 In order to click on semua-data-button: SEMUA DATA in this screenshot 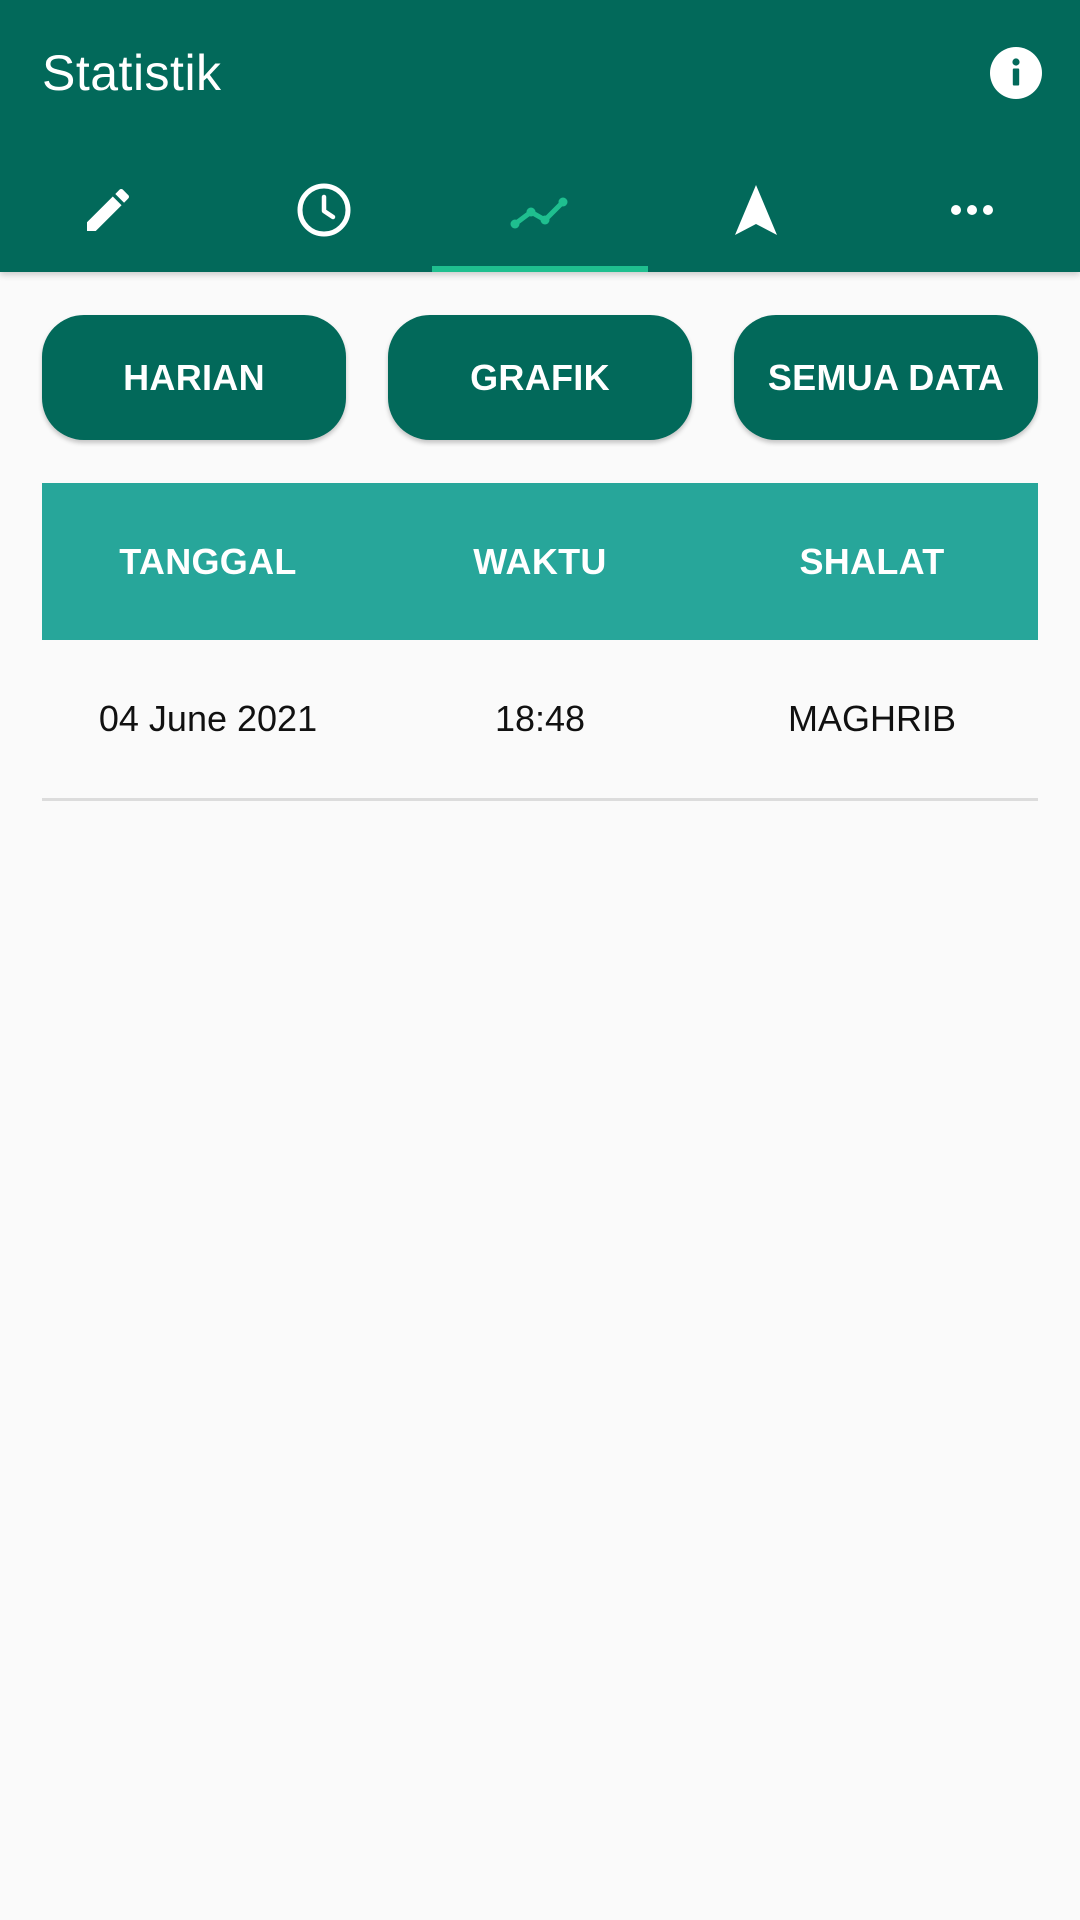, I will do `click(886, 377)`.